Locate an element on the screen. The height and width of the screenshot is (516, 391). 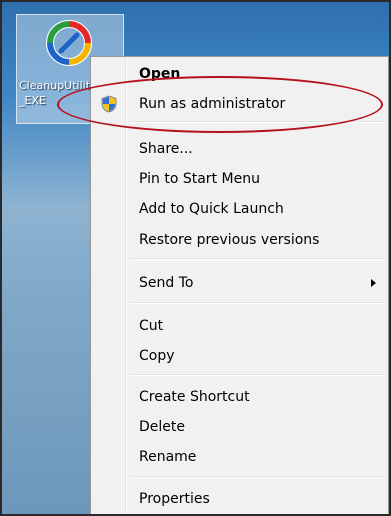
menu-item-properties: Properties is located at coordinates (239, 499).